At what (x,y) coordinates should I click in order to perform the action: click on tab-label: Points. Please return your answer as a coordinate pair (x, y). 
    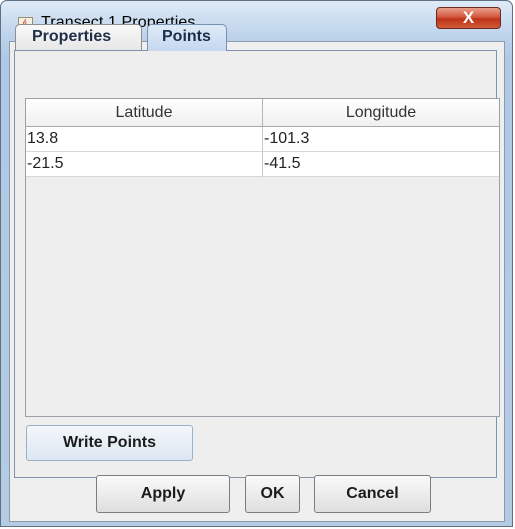
    Looking at the image, I should click on (186, 36).